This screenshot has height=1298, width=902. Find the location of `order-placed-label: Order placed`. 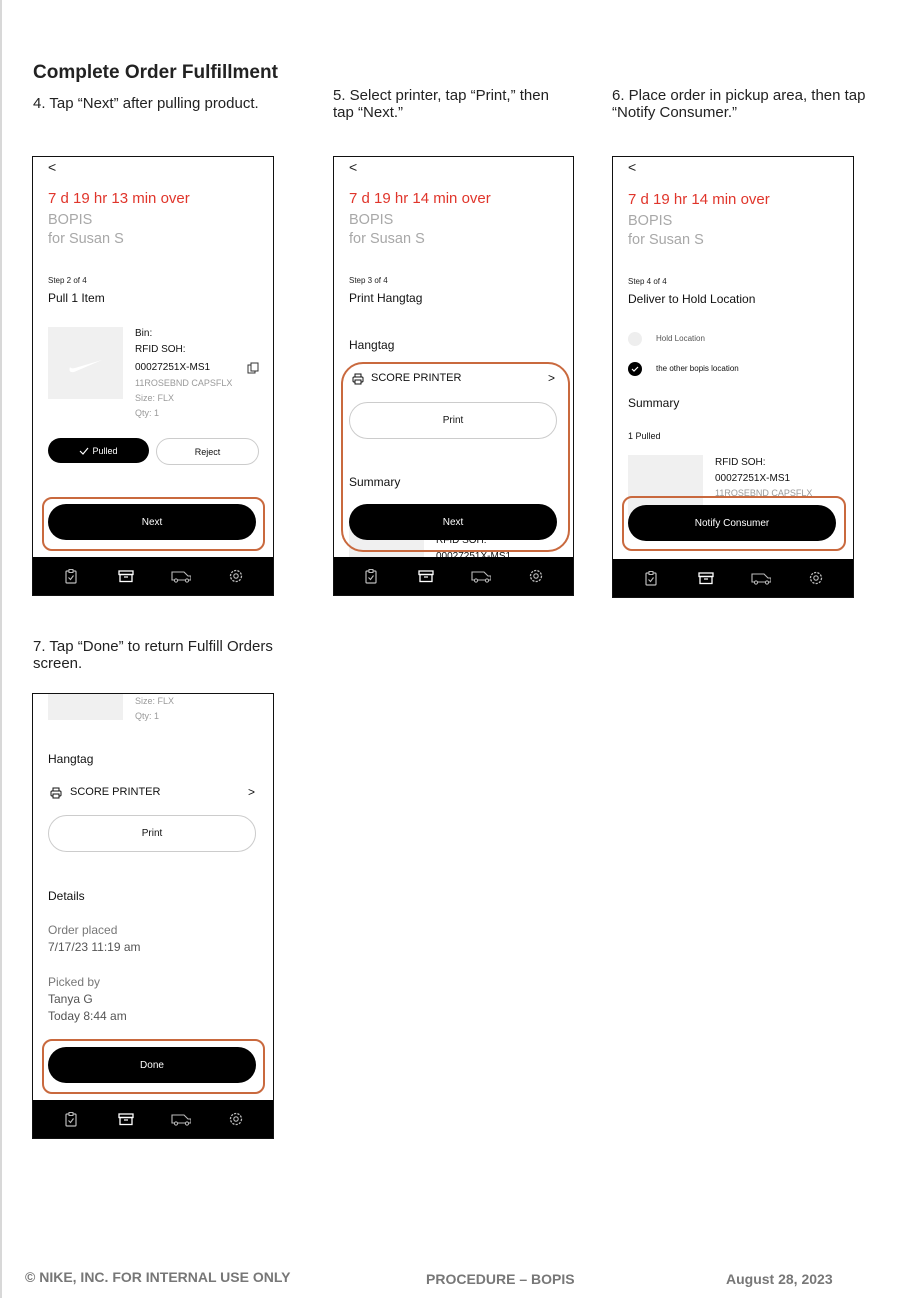

order-placed-label: Order placed is located at coordinates (83, 930).